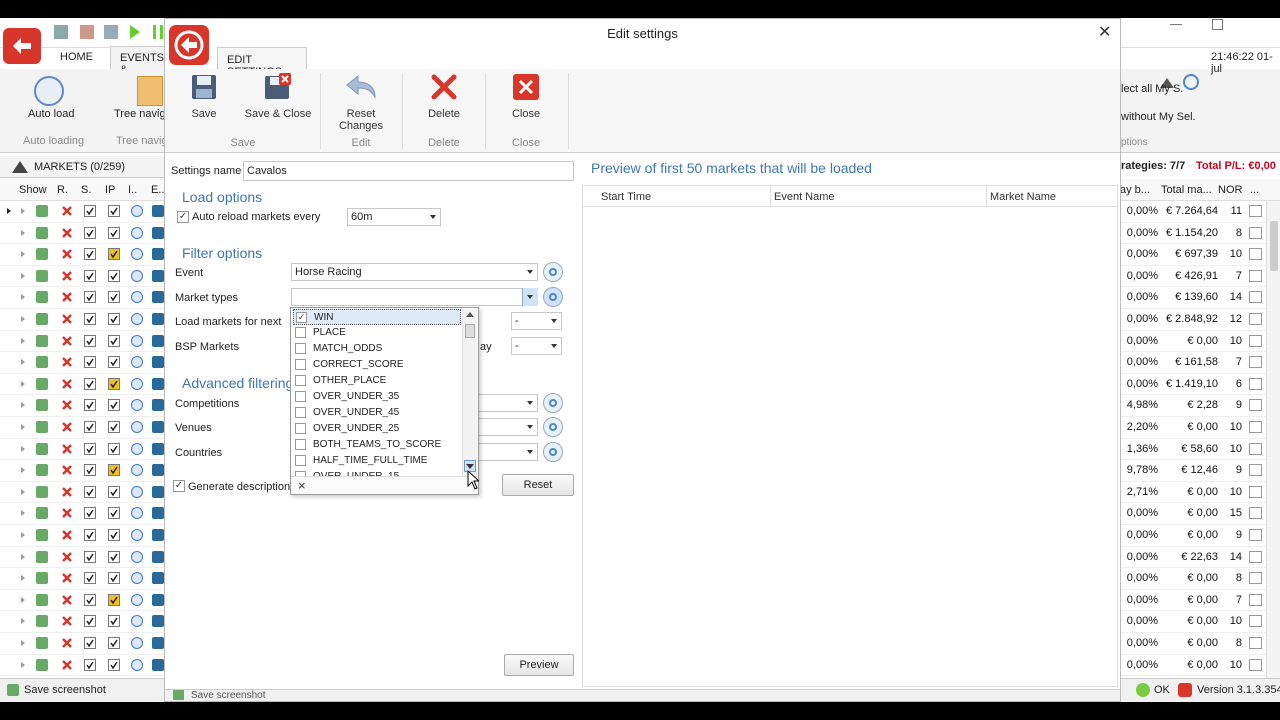  I want to click on col-e: E.., so click(157, 190).